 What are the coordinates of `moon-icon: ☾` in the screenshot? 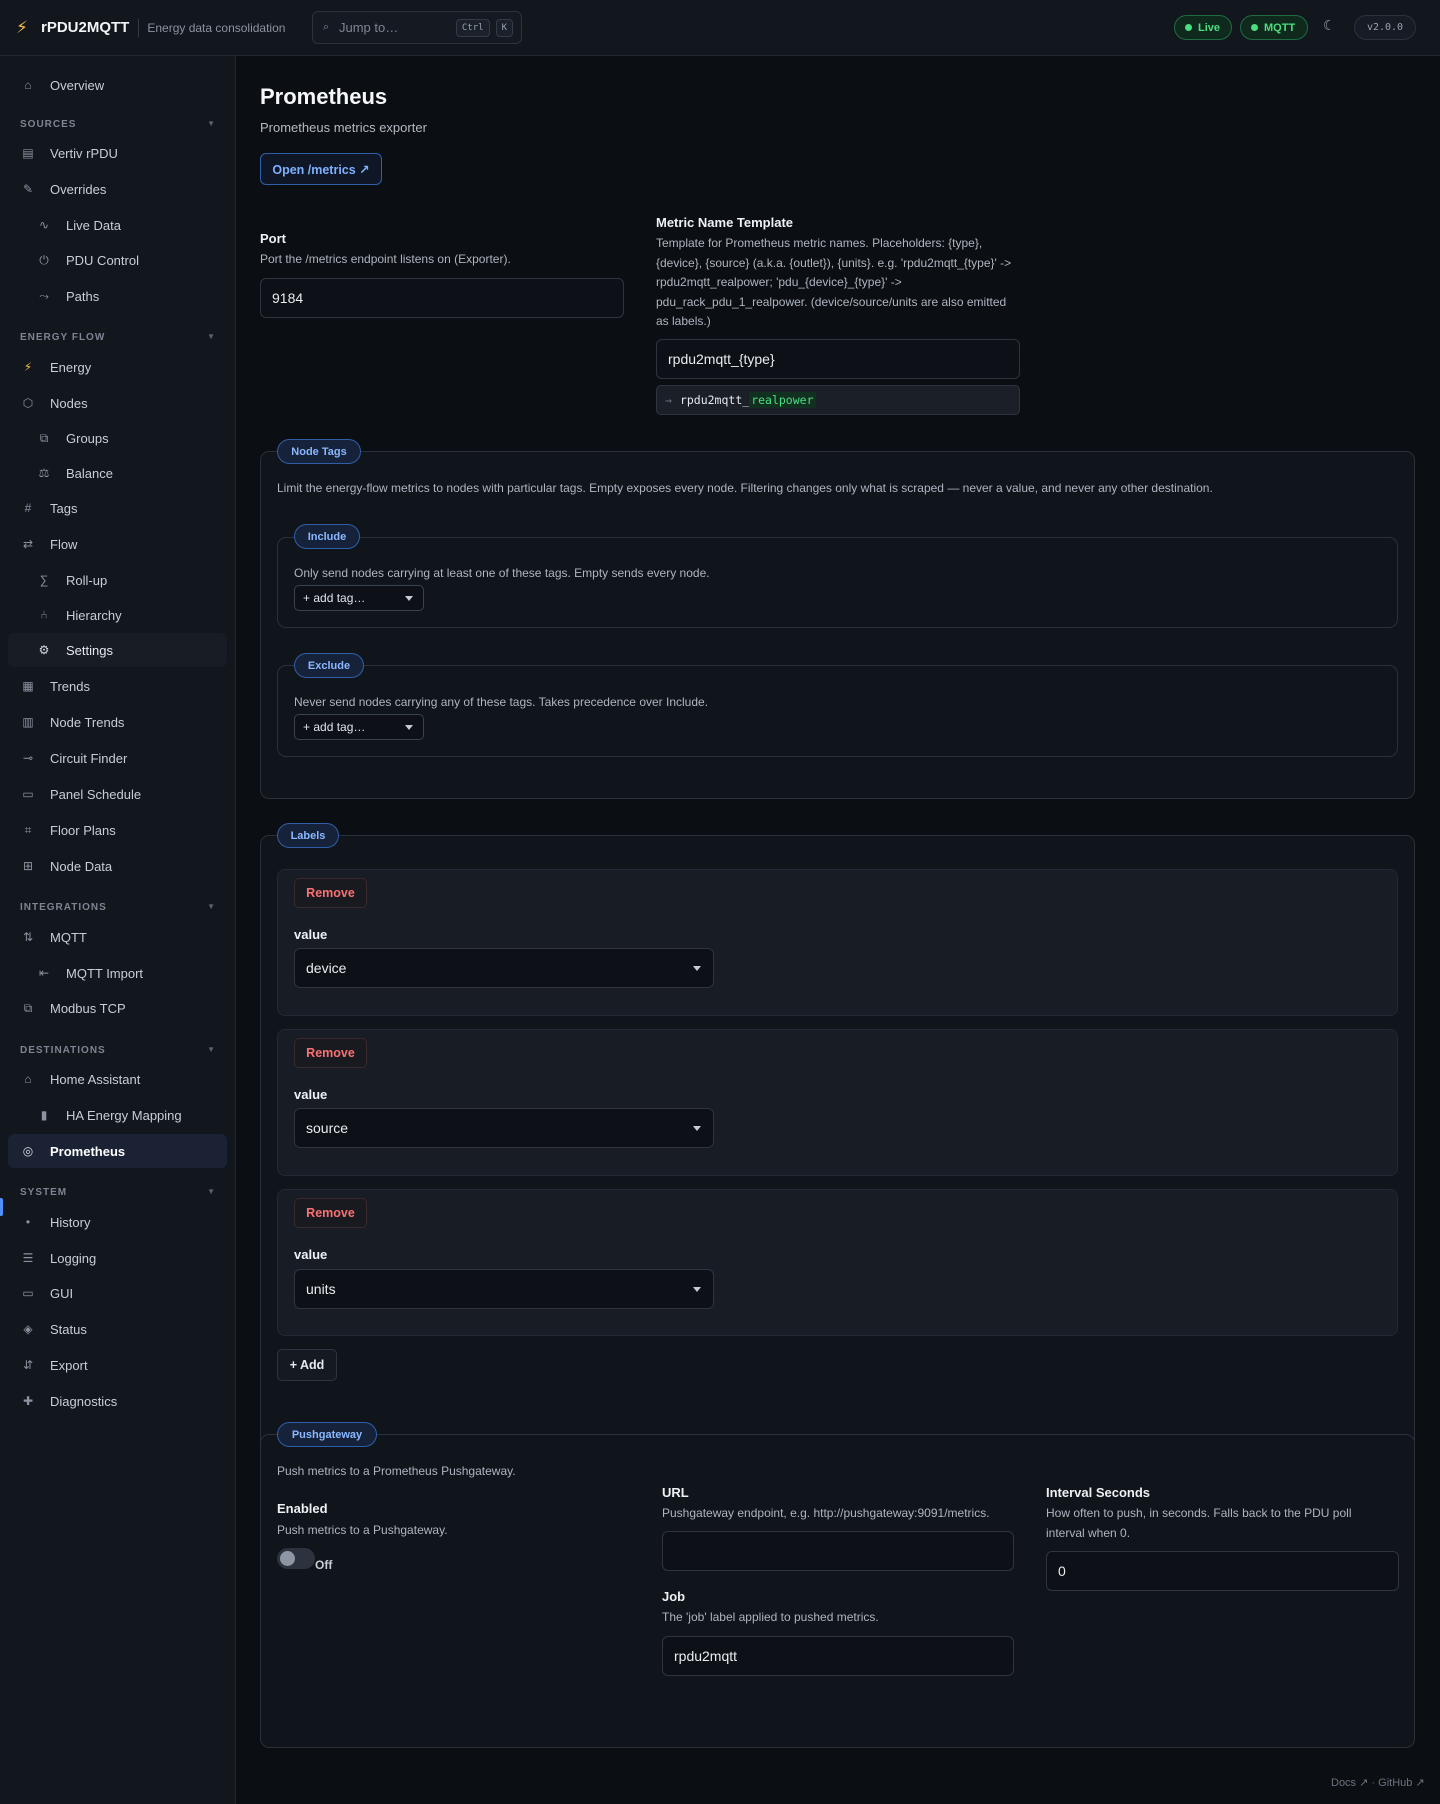 It's located at (1329, 25).